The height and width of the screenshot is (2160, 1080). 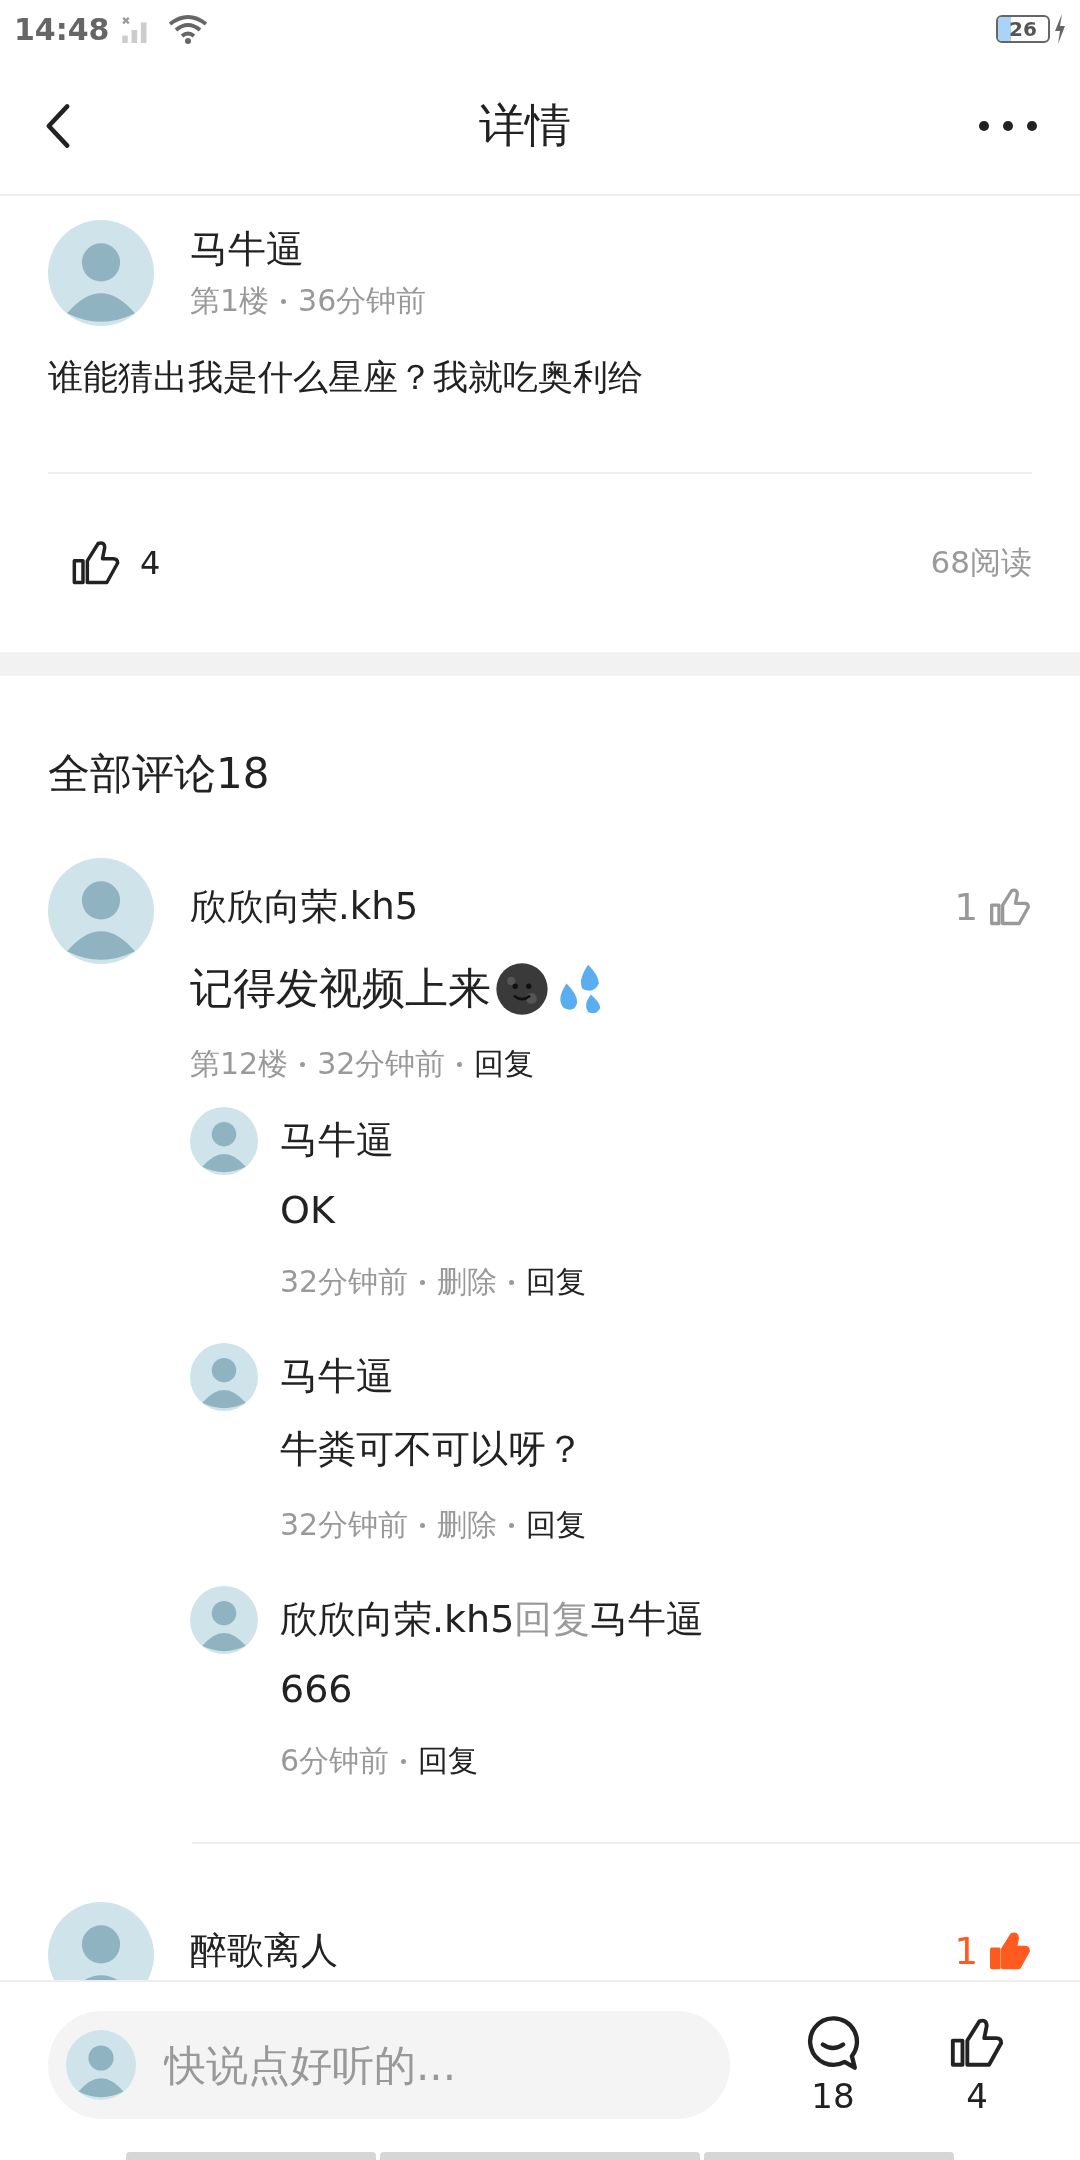 What do you see at coordinates (381, 1064) in the screenshot?
I see `comment-time: 32分钟前` at bounding box center [381, 1064].